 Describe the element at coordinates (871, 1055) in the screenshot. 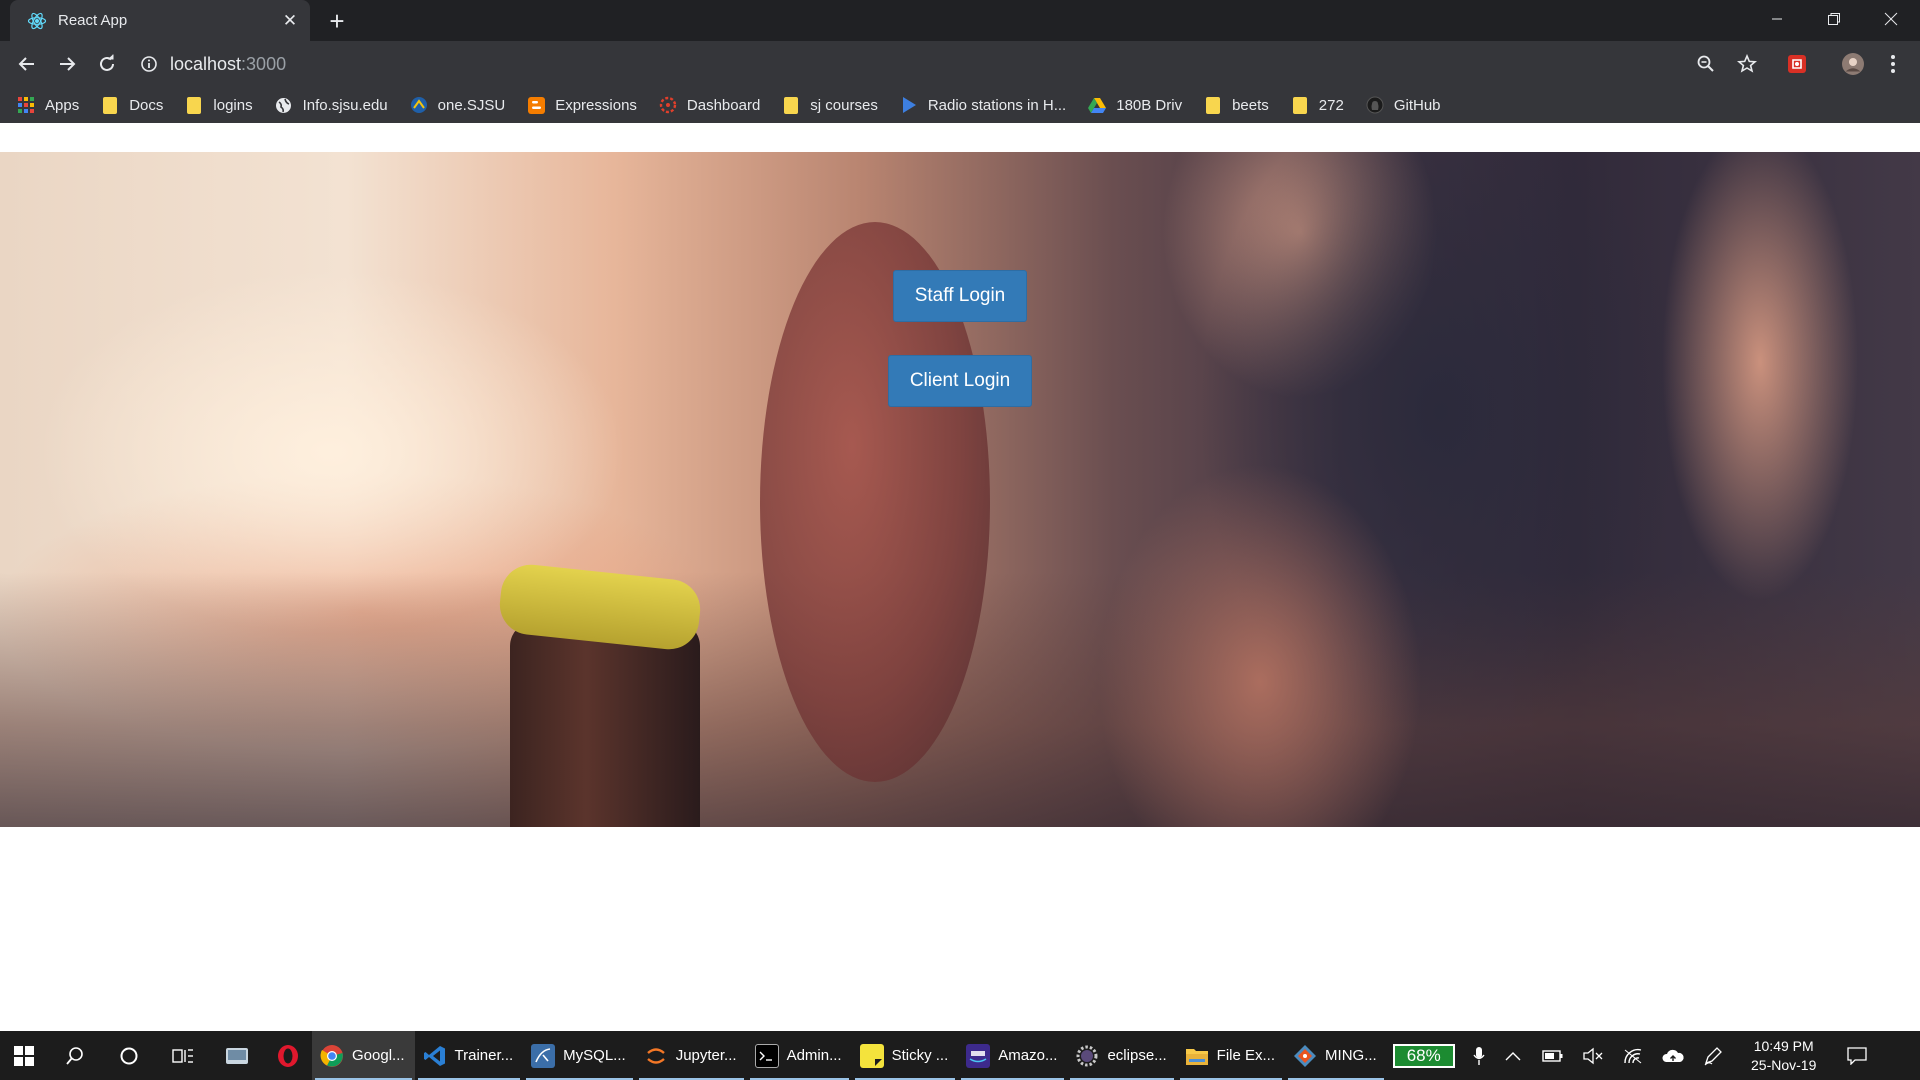

I see `sticky-notes-icon` at that location.